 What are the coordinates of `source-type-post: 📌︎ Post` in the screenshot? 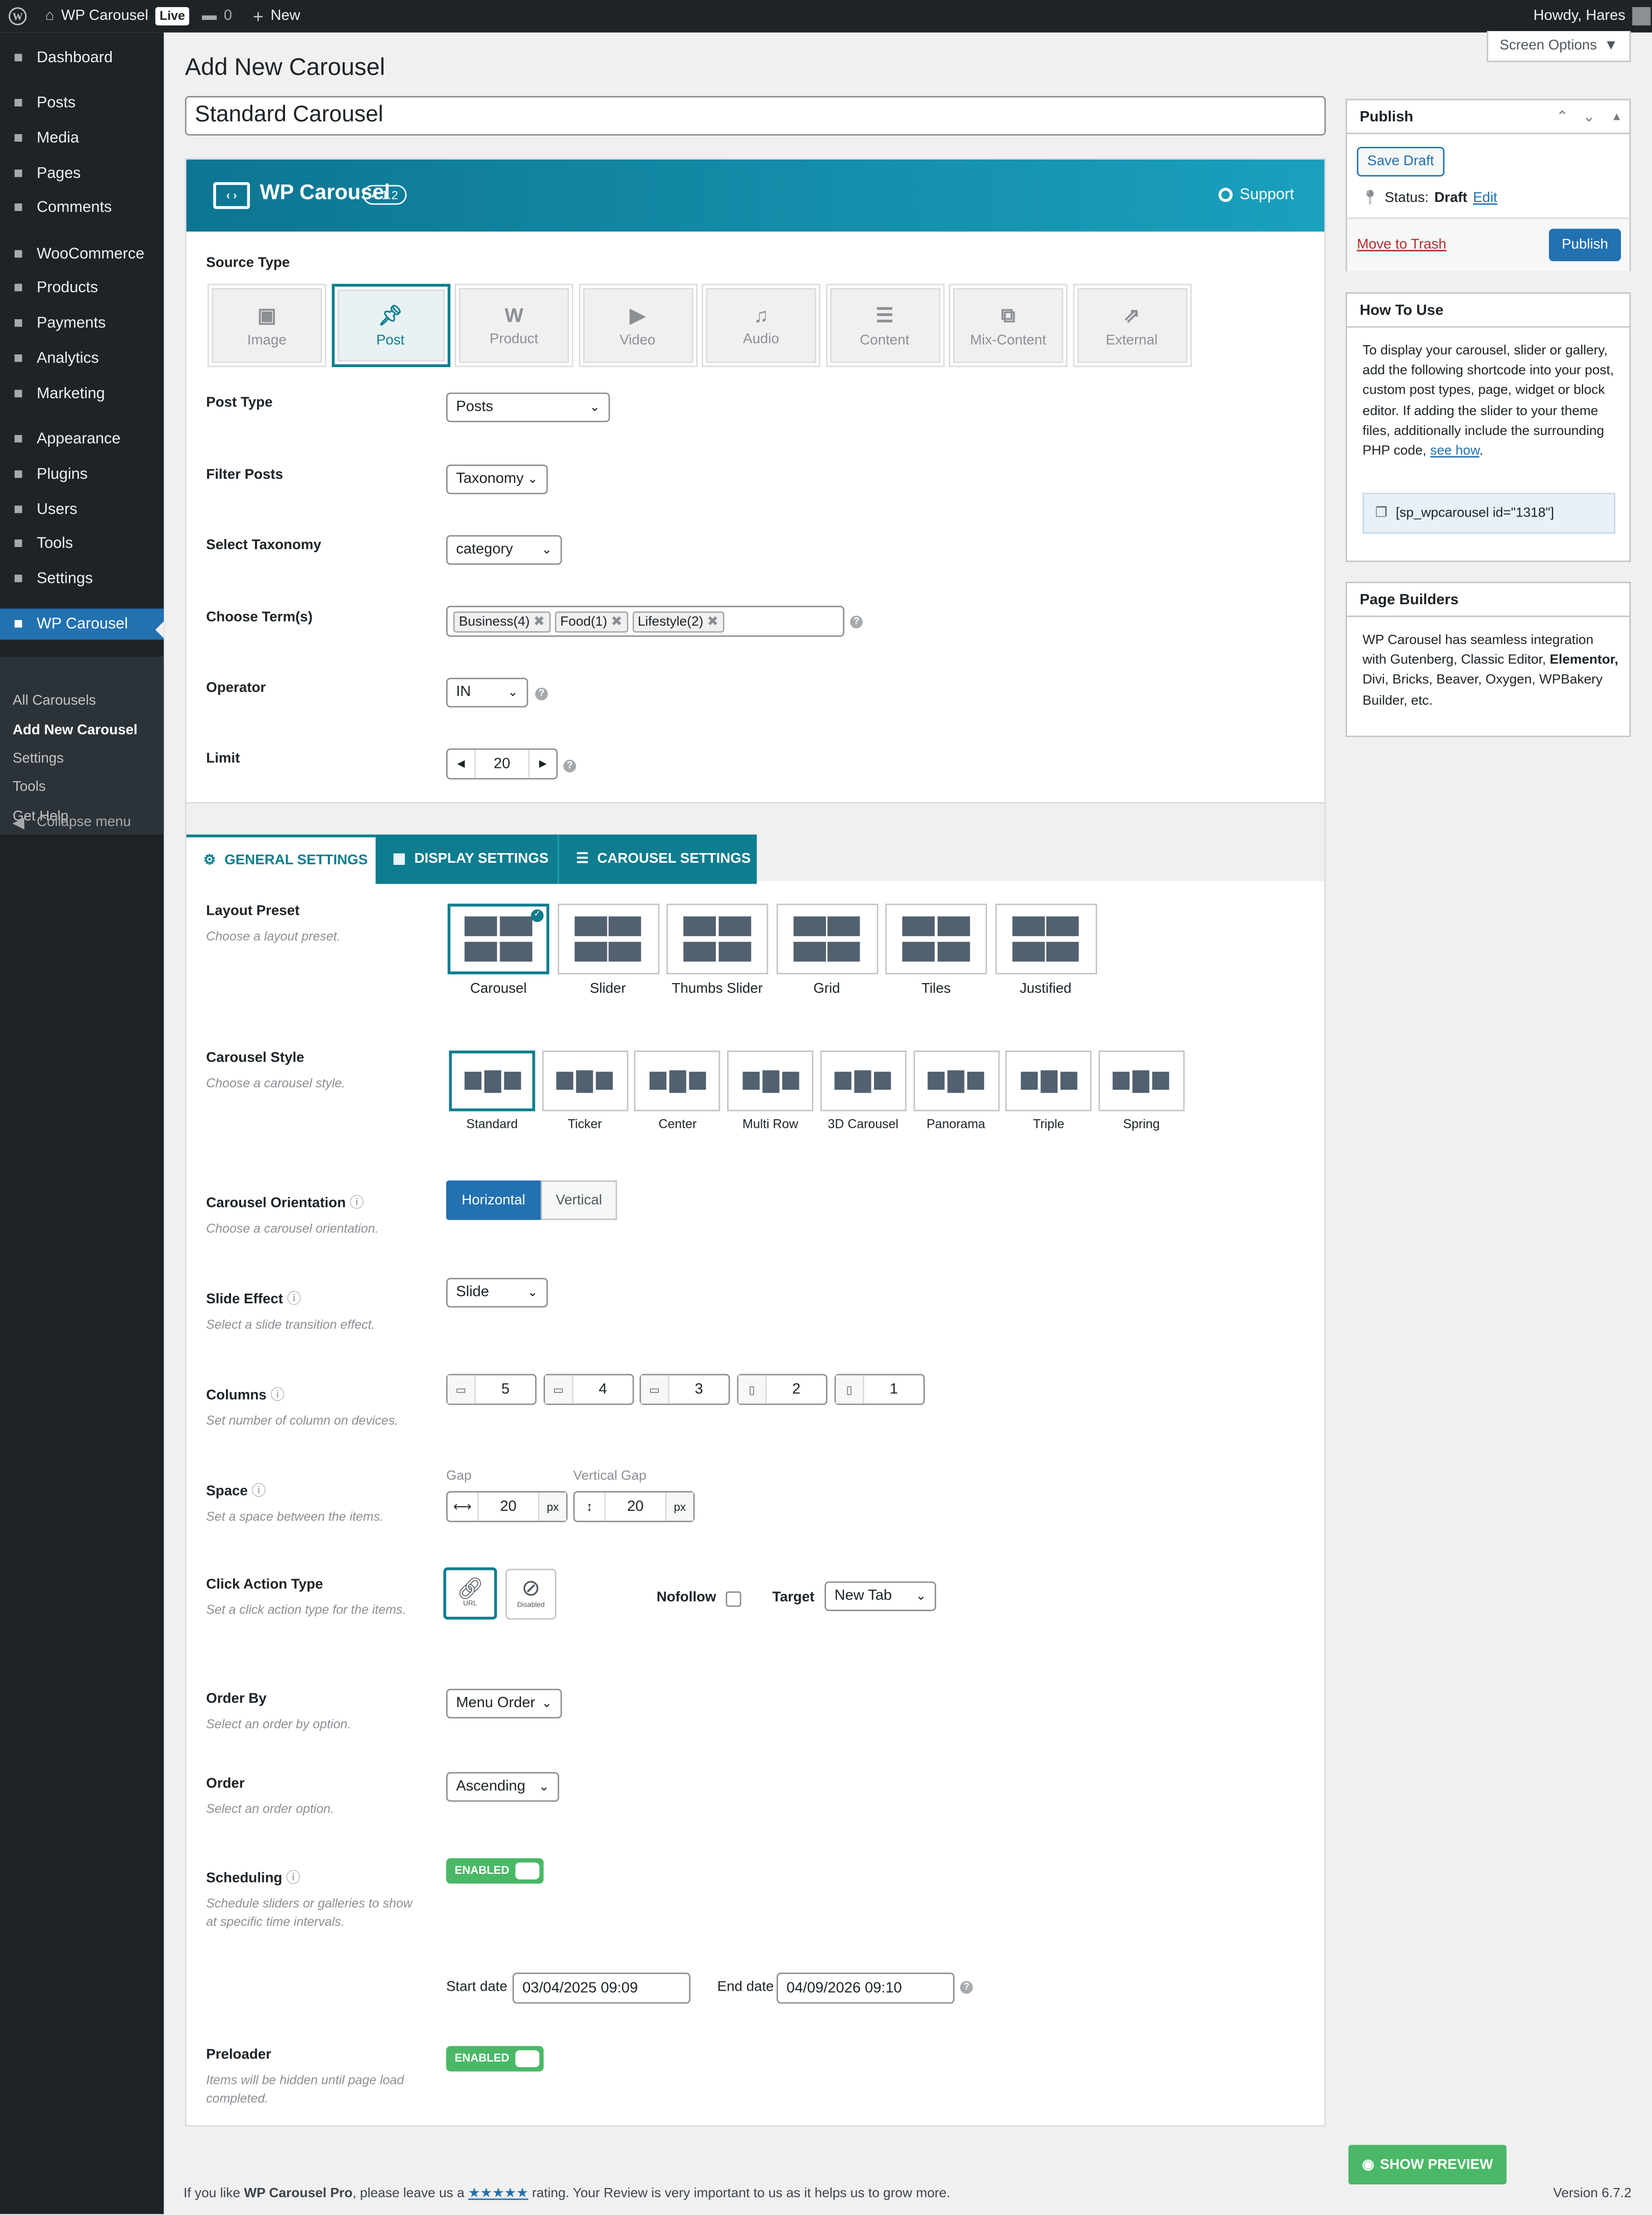 It's located at (390, 325).